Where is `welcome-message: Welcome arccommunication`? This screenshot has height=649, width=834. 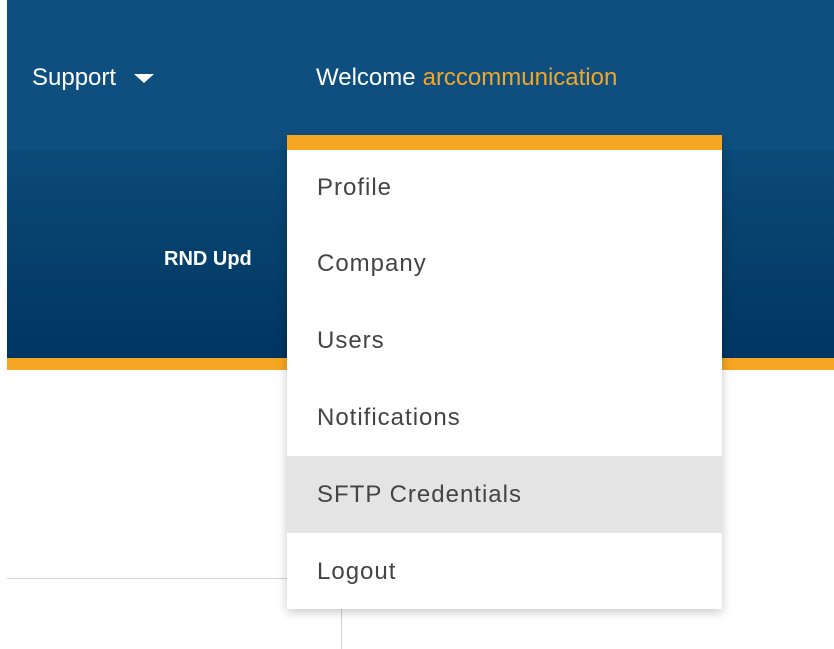 welcome-message: Welcome arccommunication is located at coordinates (466, 78).